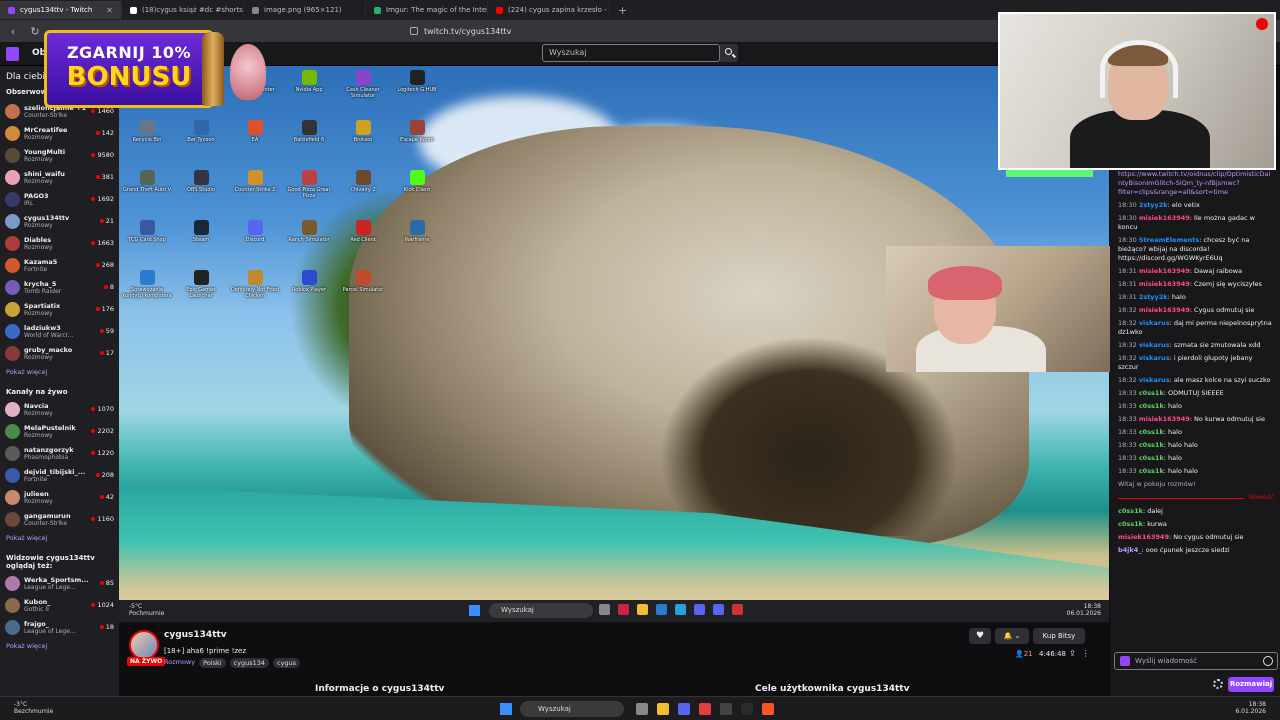 The image size is (1280, 720). I want to click on sidebar-channel: YoungMulti Rozmowy 9580, so click(59, 155).